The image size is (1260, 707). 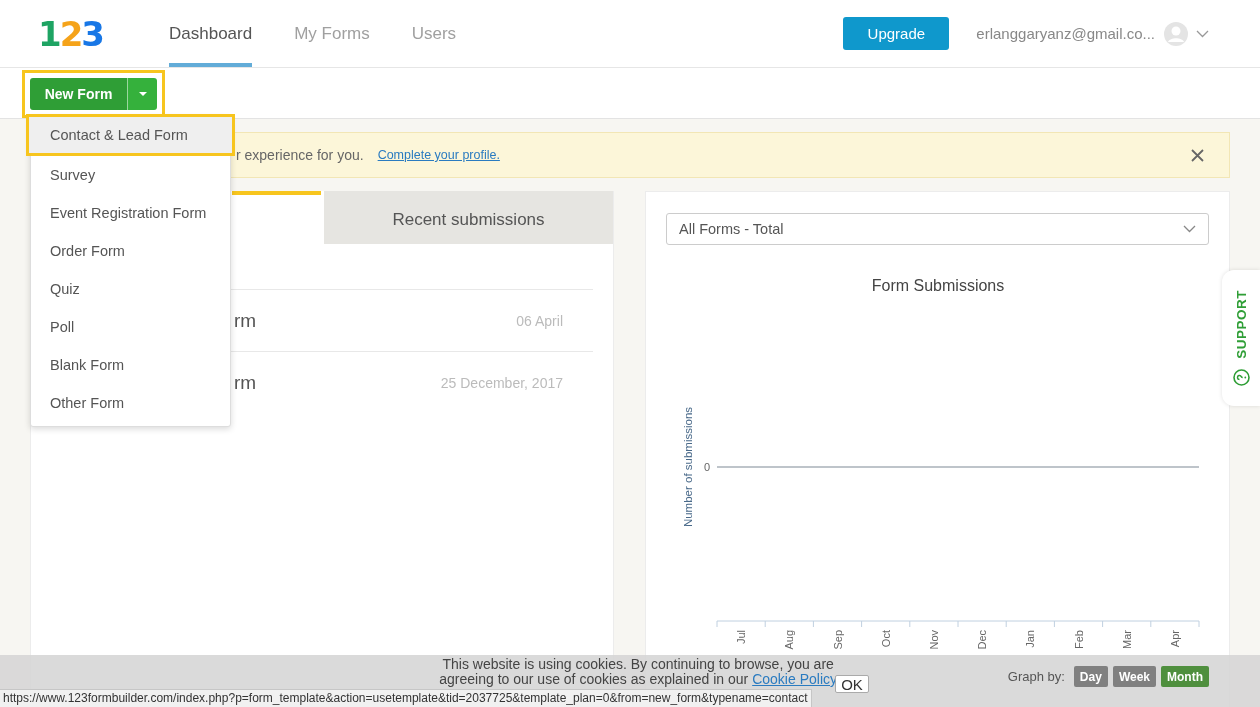 What do you see at coordinates (1078, 639) in the screenshot?
I see `tick-label: Feb` at bounding box center [1078, 639].